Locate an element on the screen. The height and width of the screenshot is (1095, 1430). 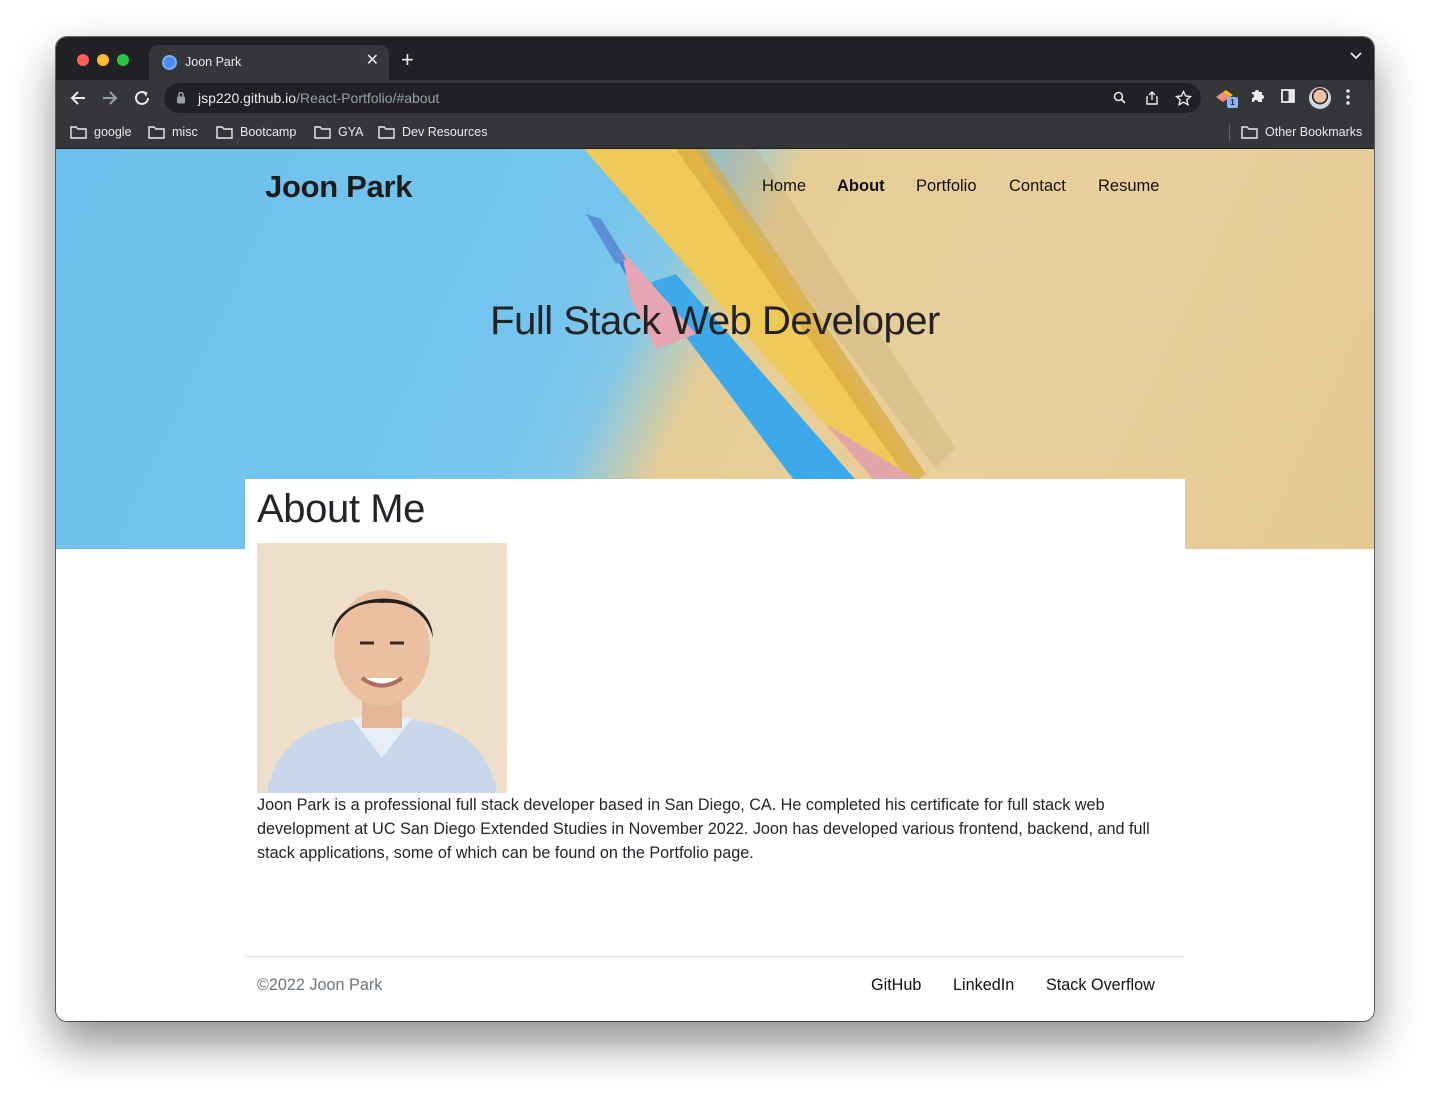
linkedin-link: LinkedIn is located at coordinates (983, 985).